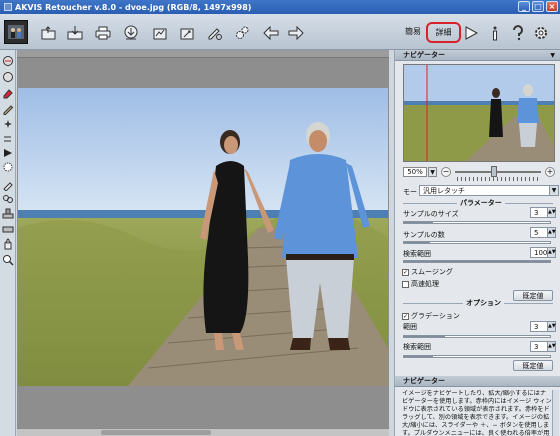 The width and height of the screenshot is (560, 436). Describe the element at coordinates (8, 185) in the screenshot. I see `eyedropper-icon` at that location.